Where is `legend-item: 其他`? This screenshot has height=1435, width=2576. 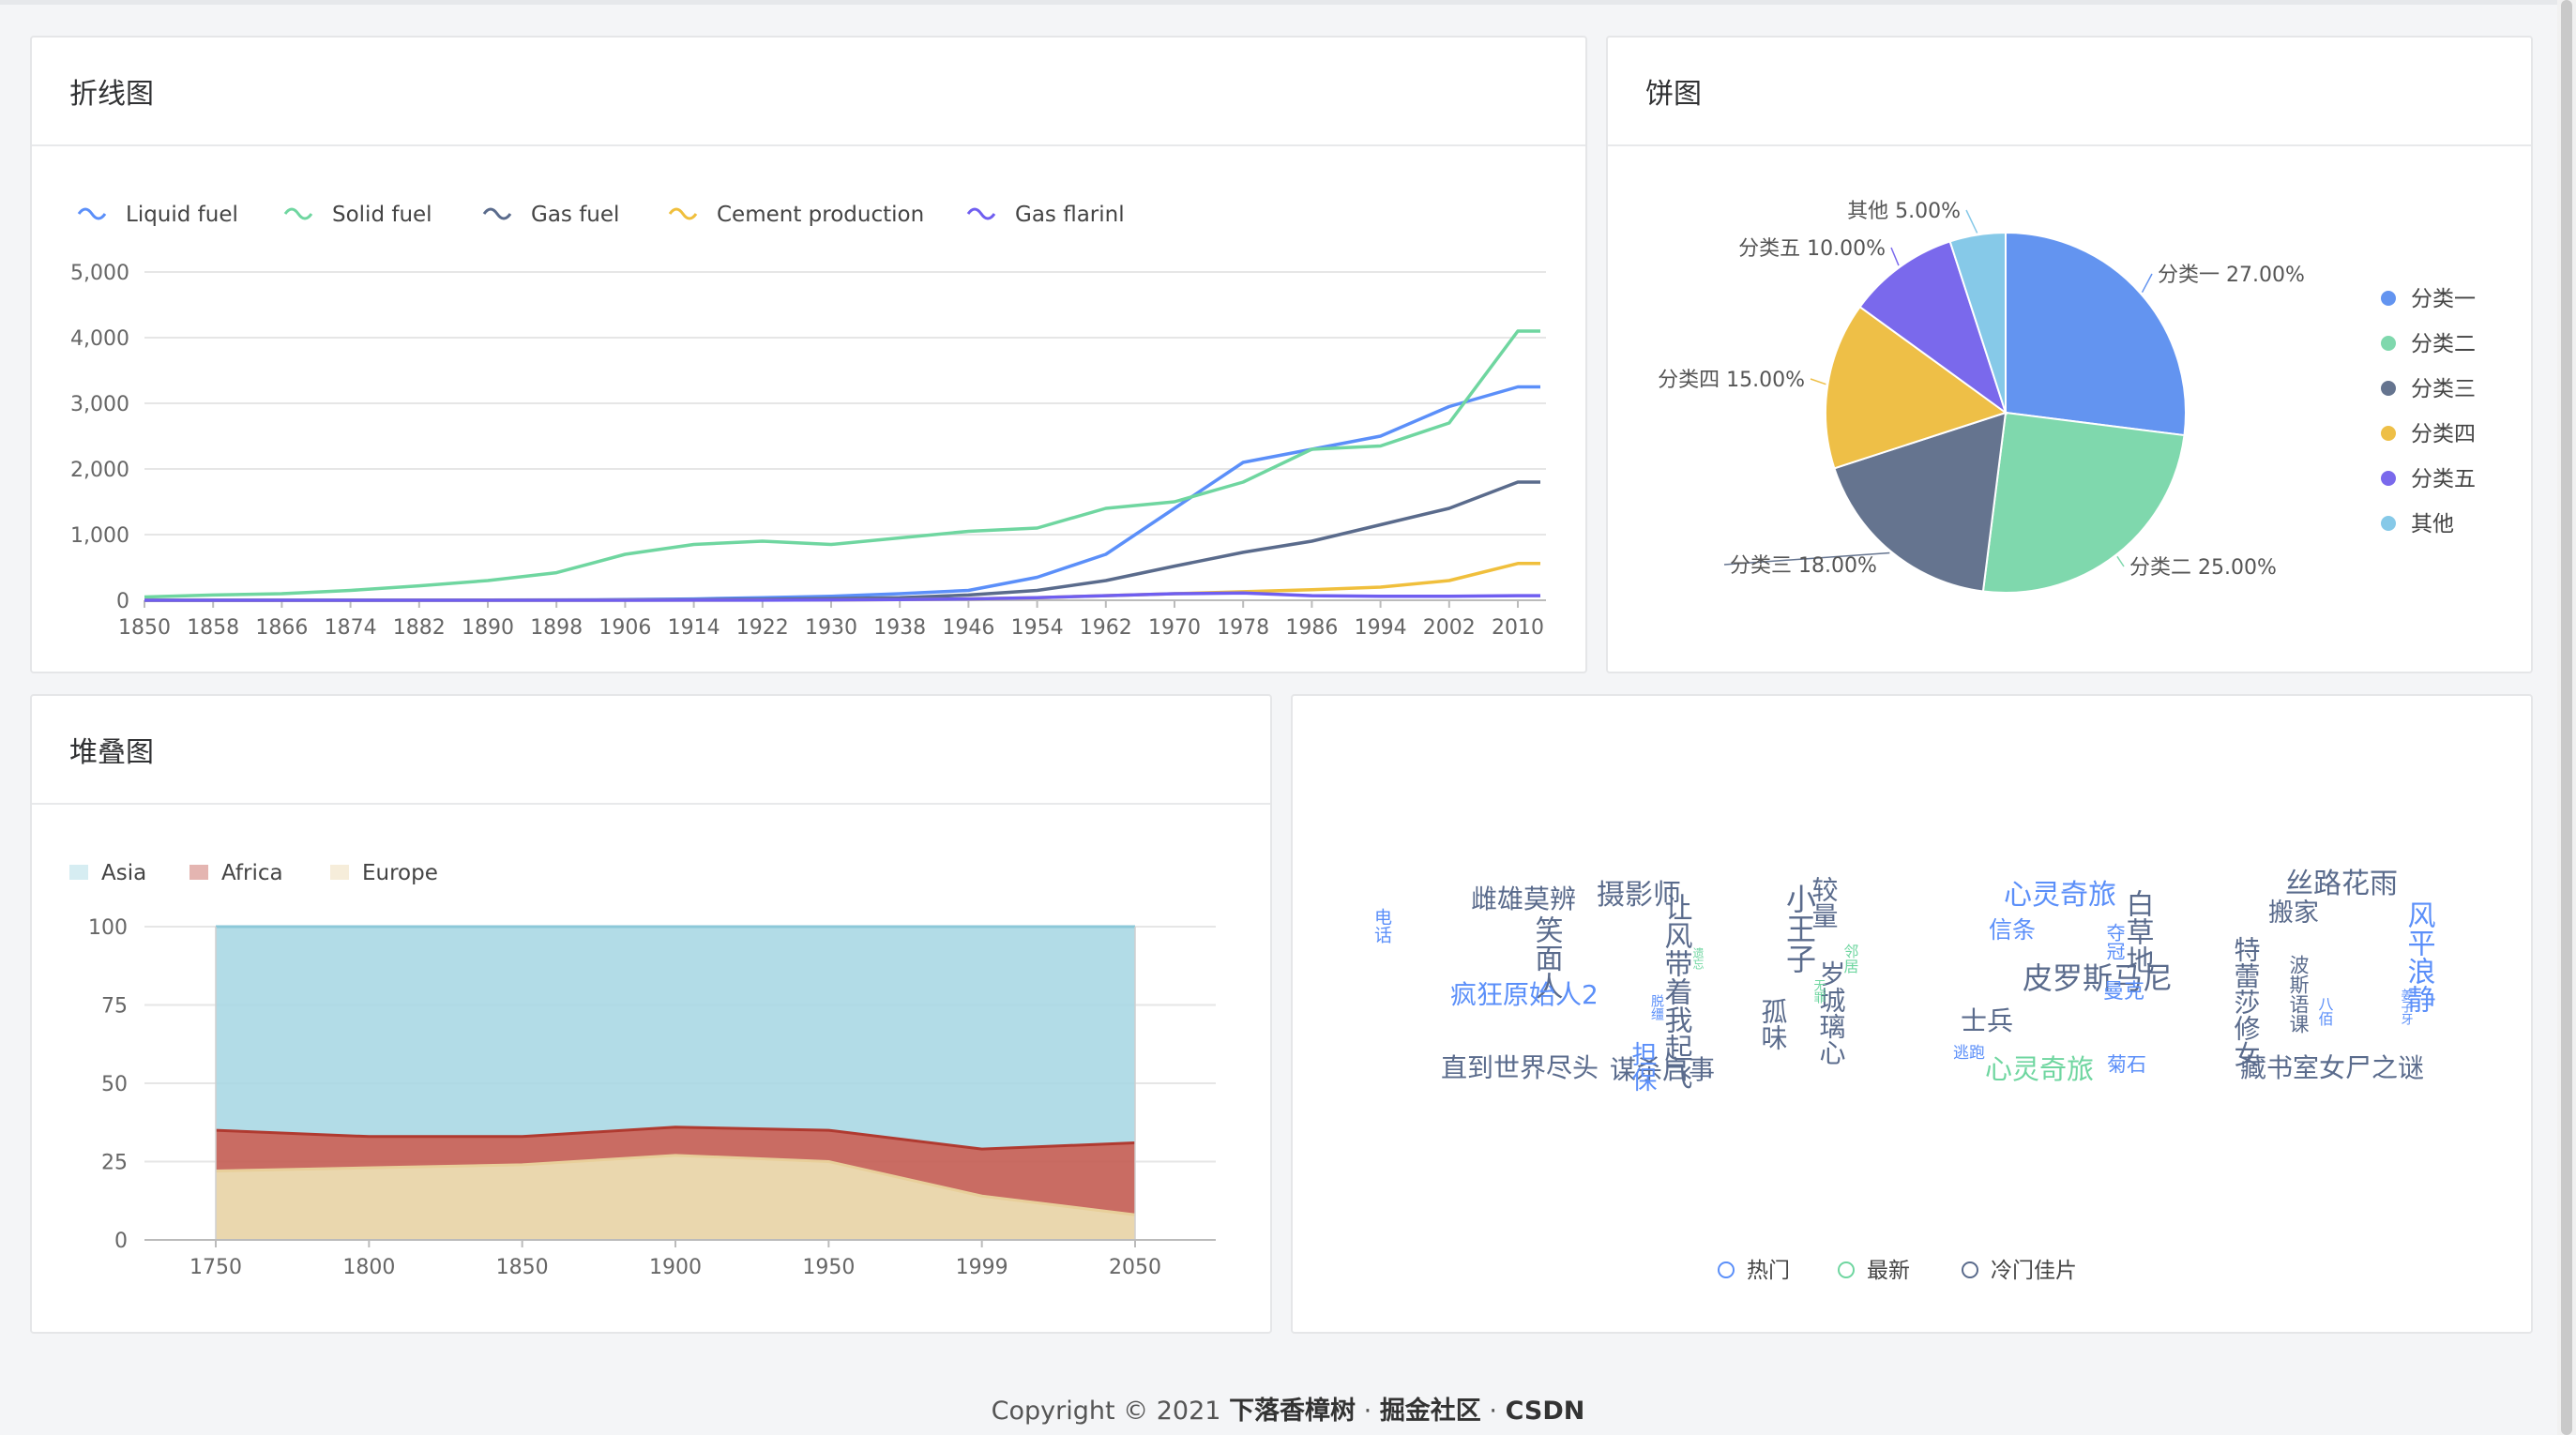
legend-item: 其他 is located at coordinates (2418, 524).